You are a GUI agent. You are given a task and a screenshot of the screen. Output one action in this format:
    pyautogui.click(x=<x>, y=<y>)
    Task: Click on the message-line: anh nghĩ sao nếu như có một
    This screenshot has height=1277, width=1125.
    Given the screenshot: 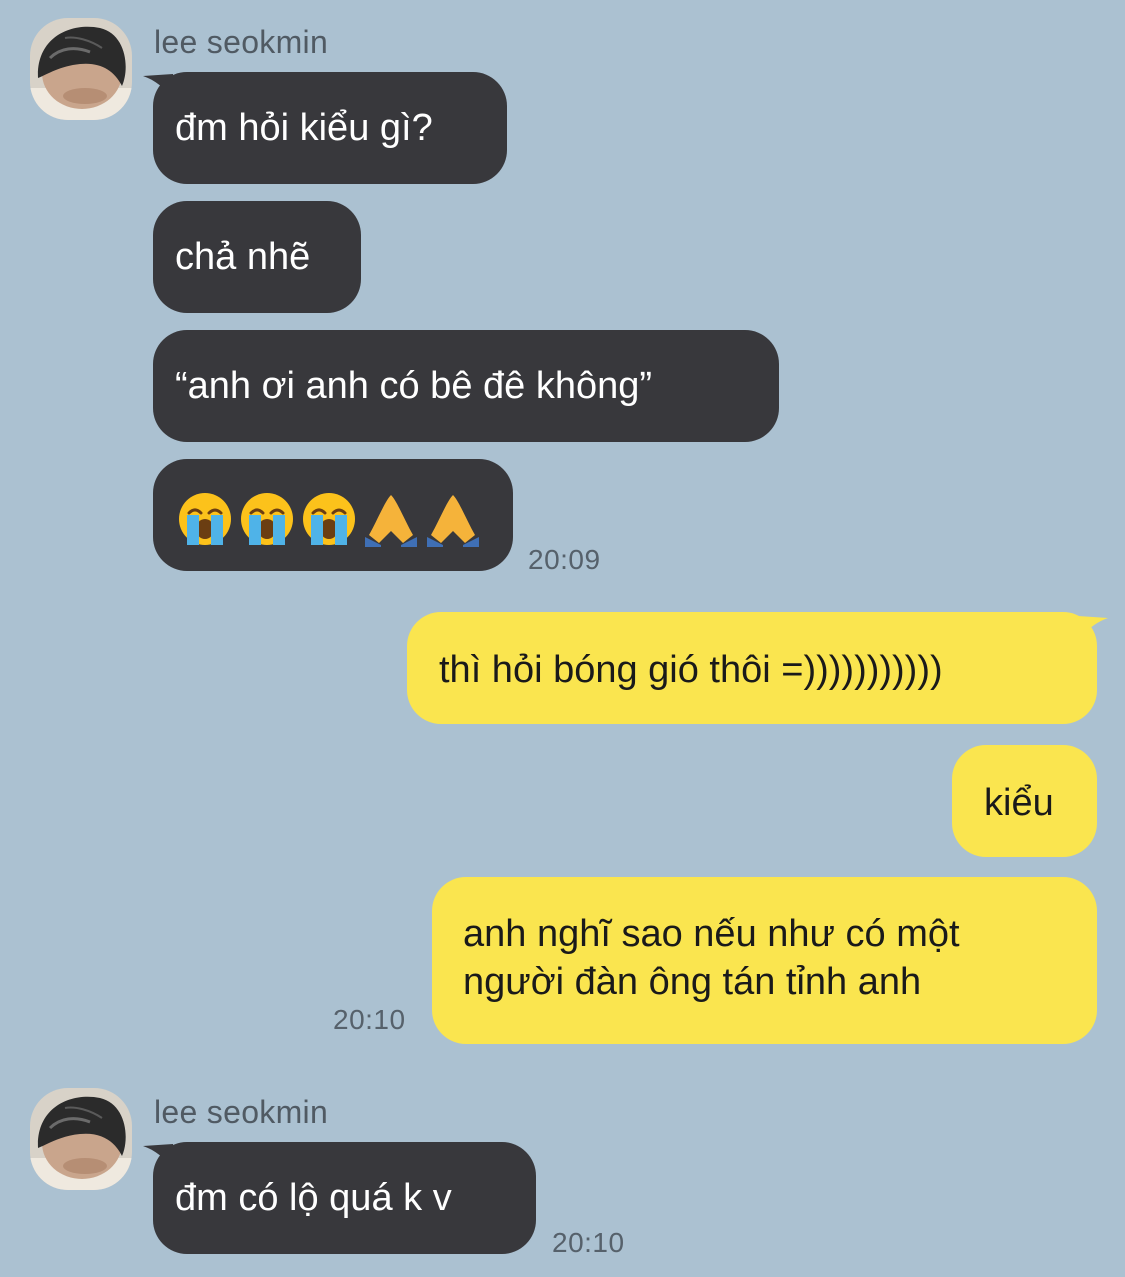 What is the action you would take?
    pyautogui.click(x=711, y=934)
    